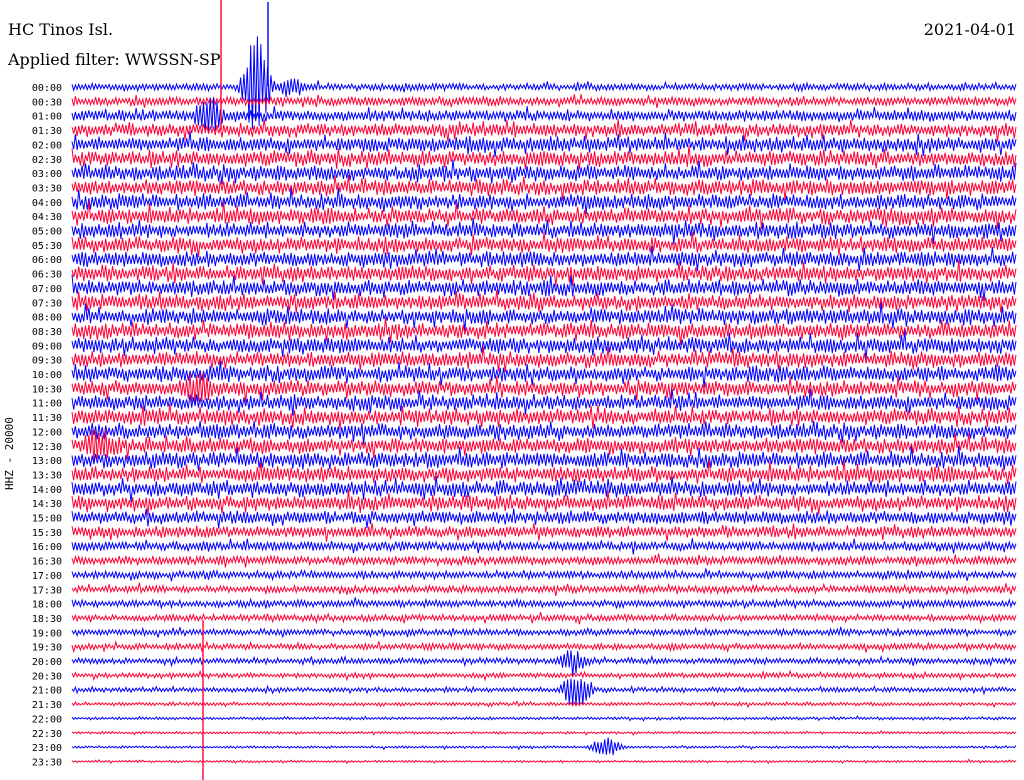  What do you see at coordinates (47, 174) in the screenshot?
I see `row-label-0300: 03:00` at bounding box center [47, 174].